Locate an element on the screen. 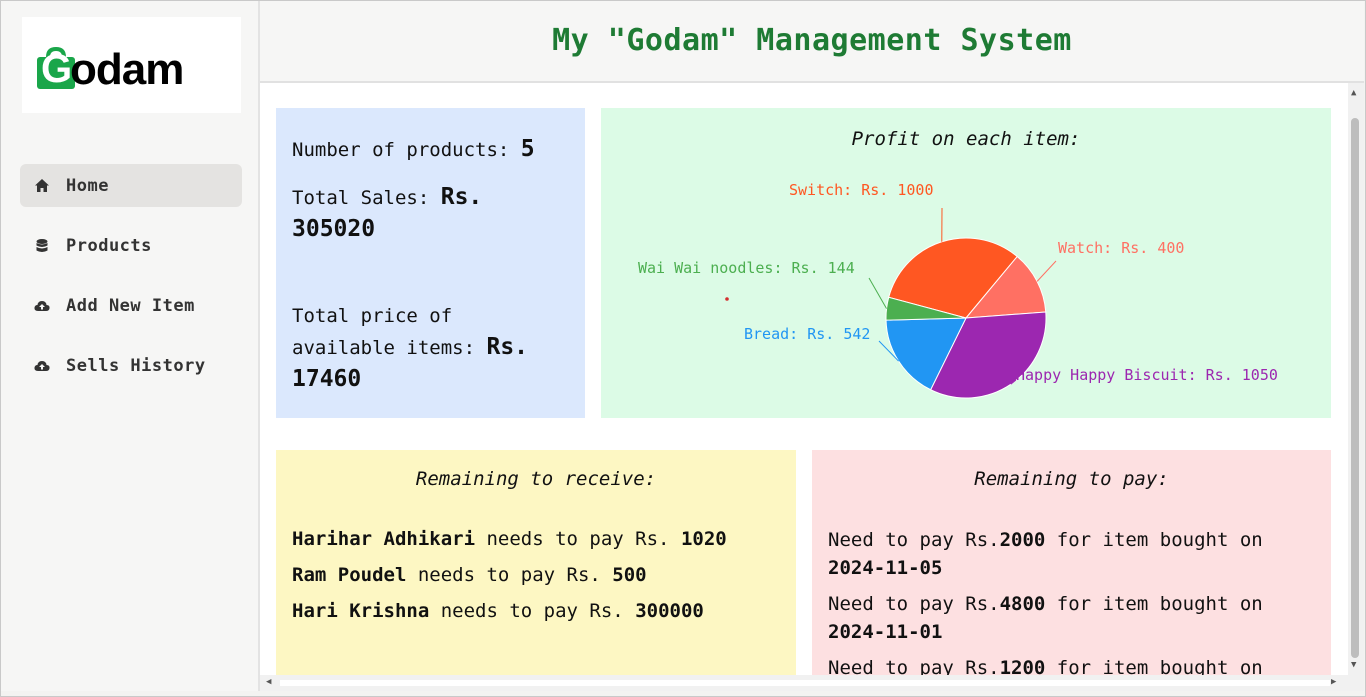 Image resolution: width=1366 pixels, height=697 pixels. receivable-amount: 1020 is located at coordinates (703, 539).